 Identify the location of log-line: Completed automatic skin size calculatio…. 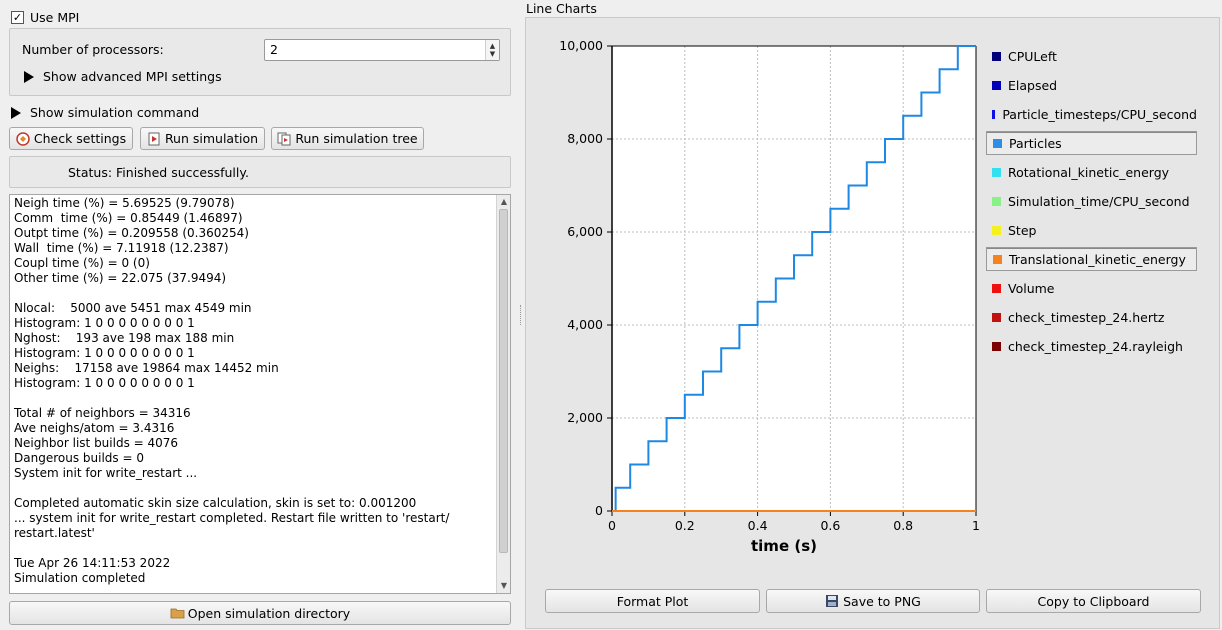
(215, 503).